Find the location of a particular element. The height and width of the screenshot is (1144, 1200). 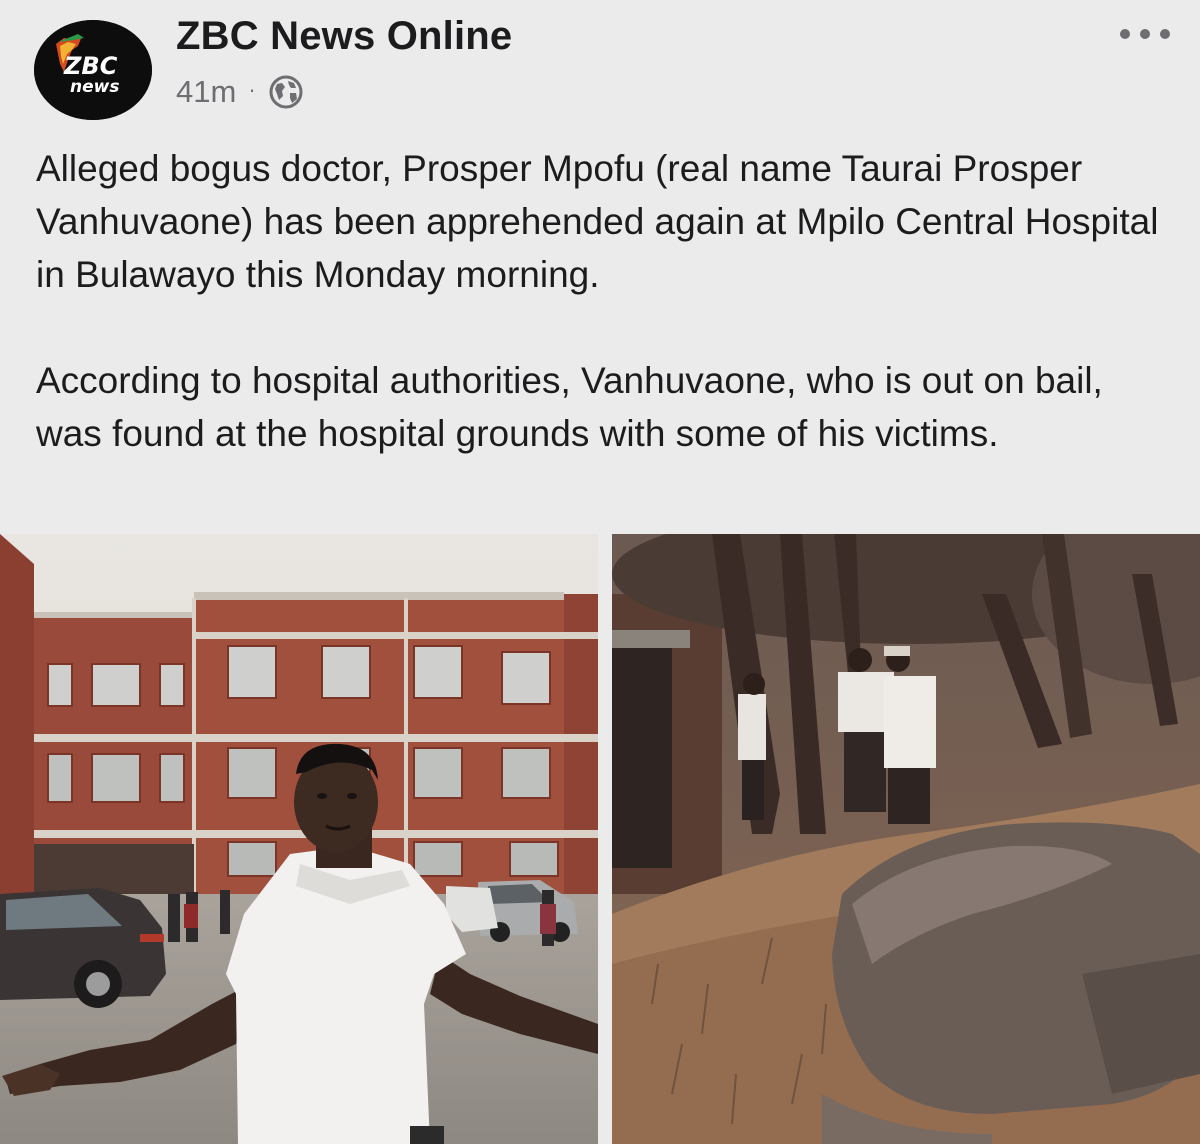

globe-icon is located at coordinates (286, 92).